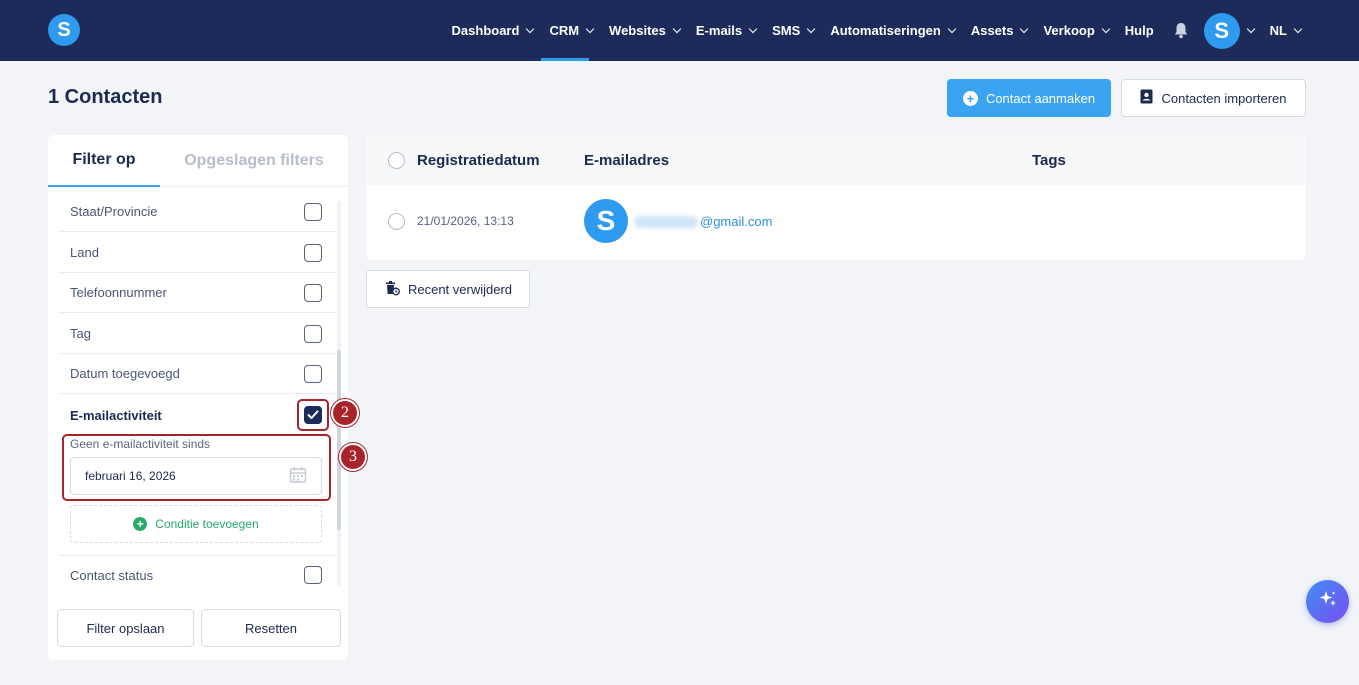  I want to click on step-marker-2: 2, so click(345, 413).